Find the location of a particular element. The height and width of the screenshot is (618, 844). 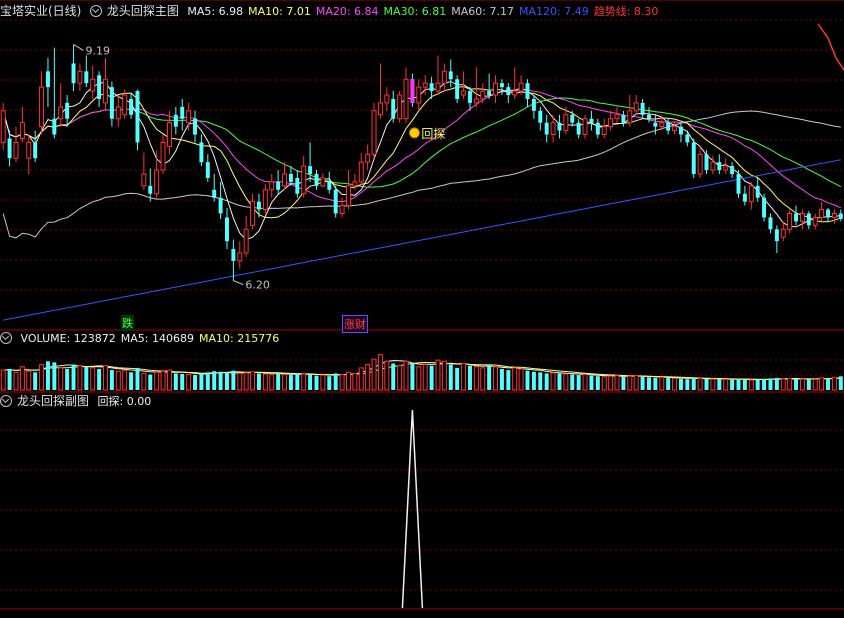

main-legend-1: MA10: 7.01 is located at coordinates (279, 11).